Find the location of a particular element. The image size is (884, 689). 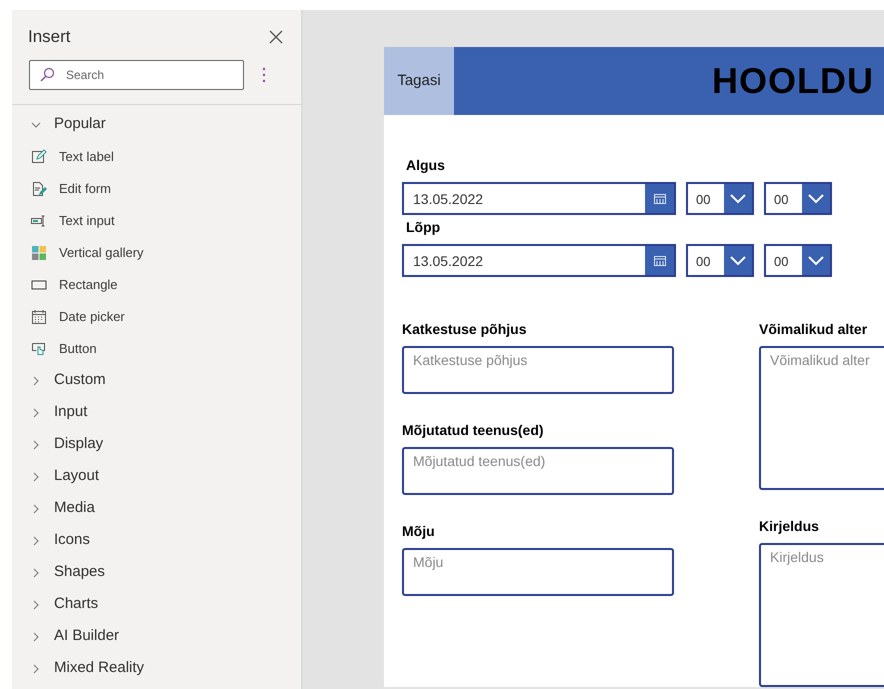

field-label: Algus is located at coordinates (425, 165).